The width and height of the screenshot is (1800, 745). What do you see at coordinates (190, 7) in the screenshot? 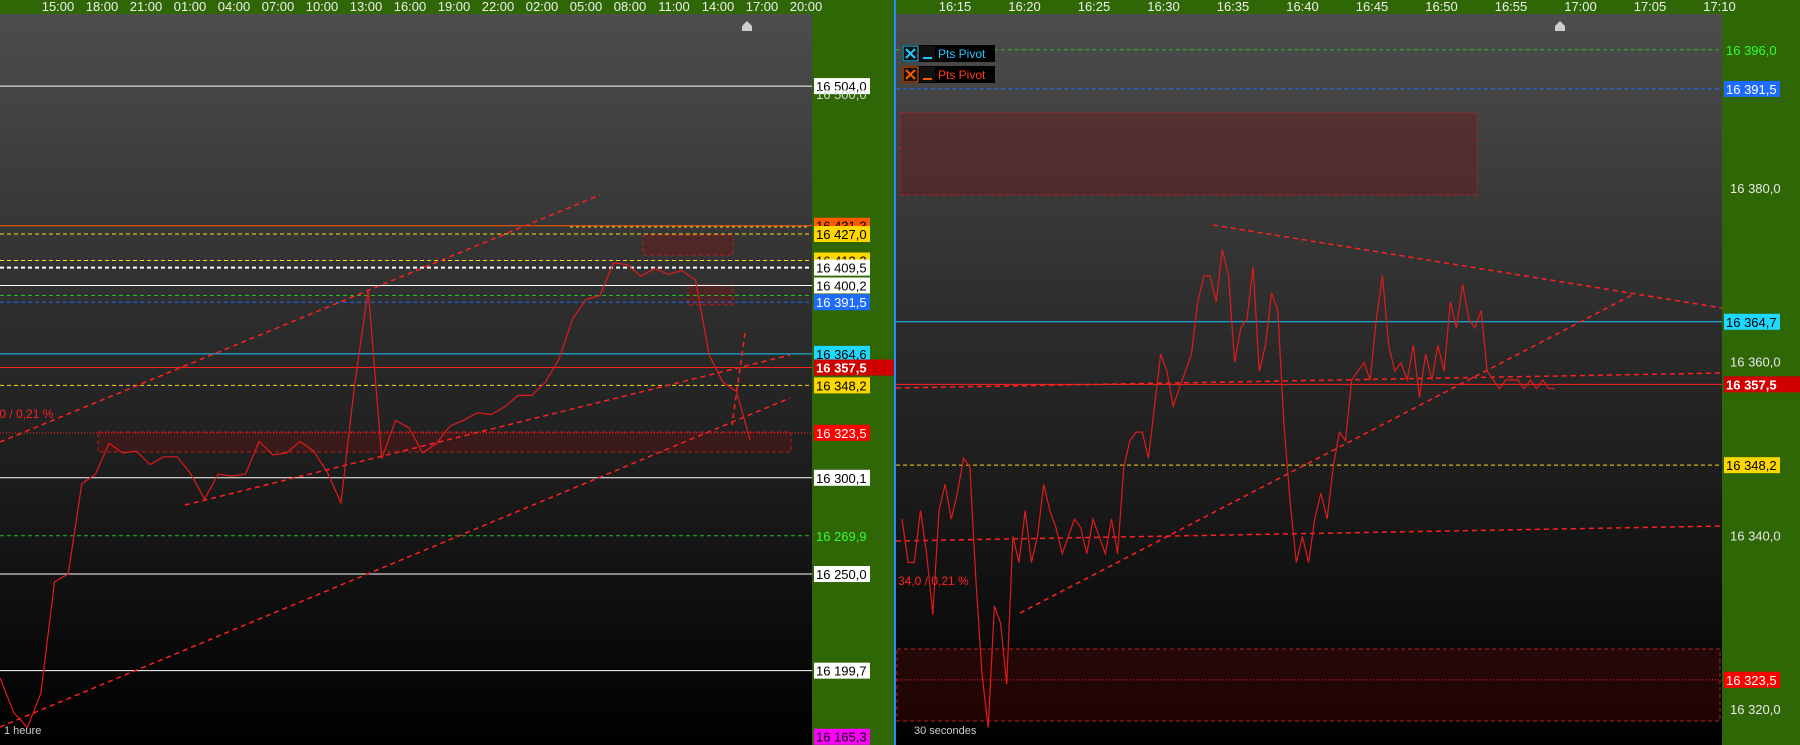
I see `time-tick-label: 01:00` at bounding box center [190, 7].